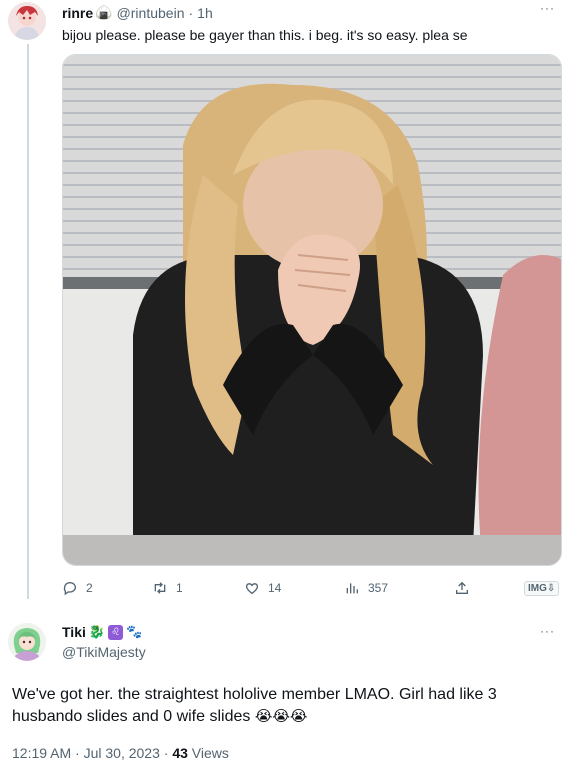 The image size is (565, 767). I want to click on dragon-icon: 🐉, so click(97, 631).